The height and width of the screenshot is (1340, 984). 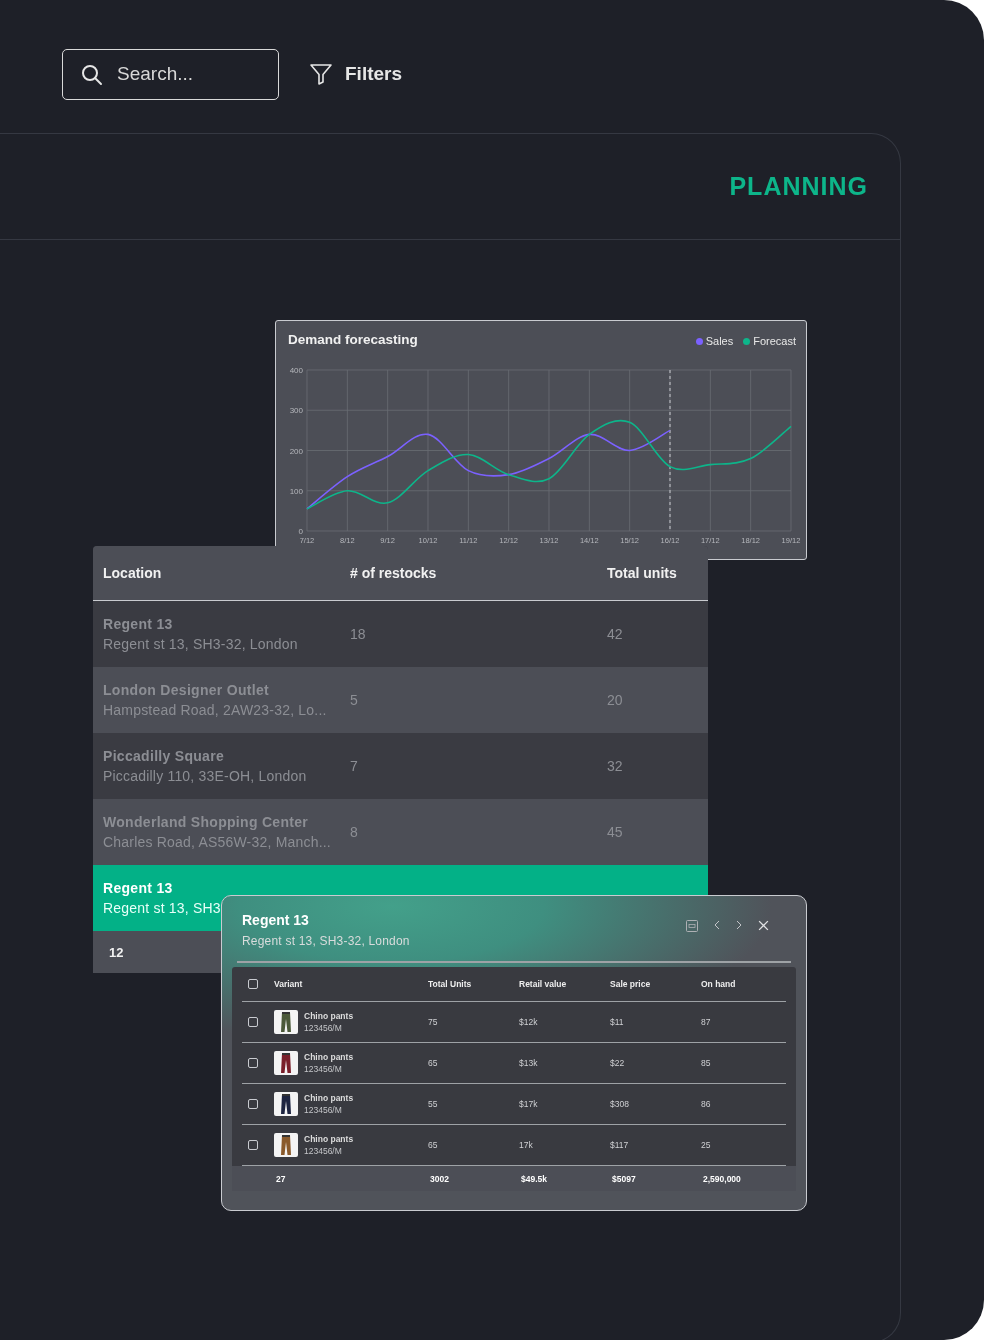 What do you see at coordinates (187, 690) in the screenshot?
I see `location-name: London Designer Outlet` at bounding box center [187, 690].